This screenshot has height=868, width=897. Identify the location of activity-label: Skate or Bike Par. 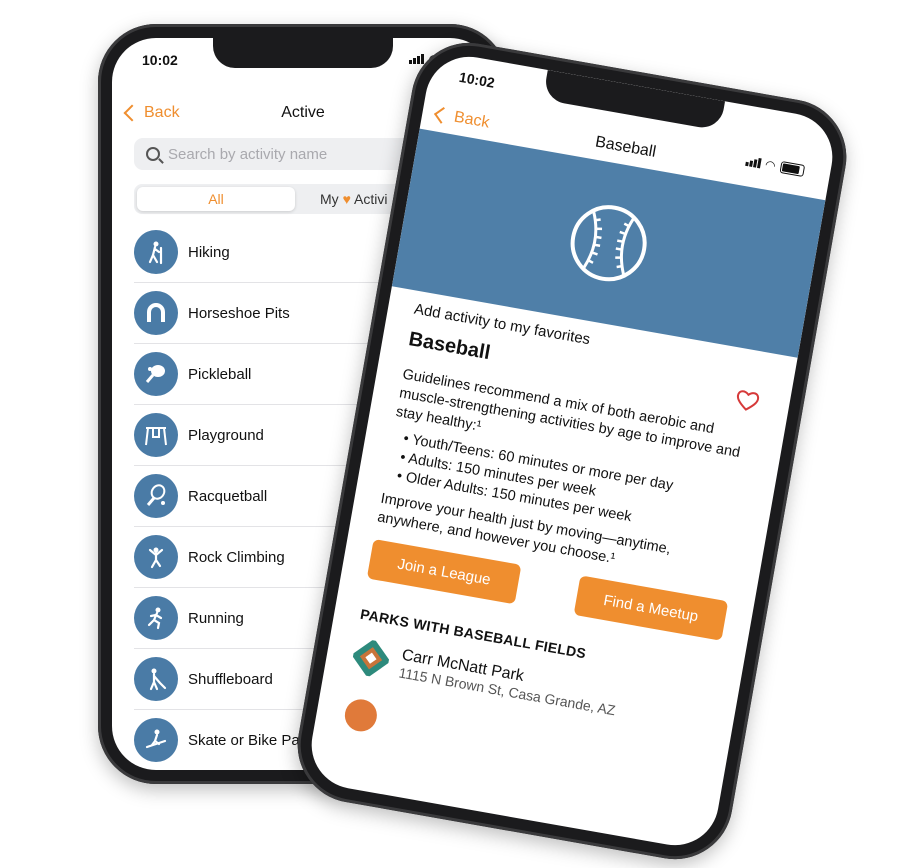
(246, 740).